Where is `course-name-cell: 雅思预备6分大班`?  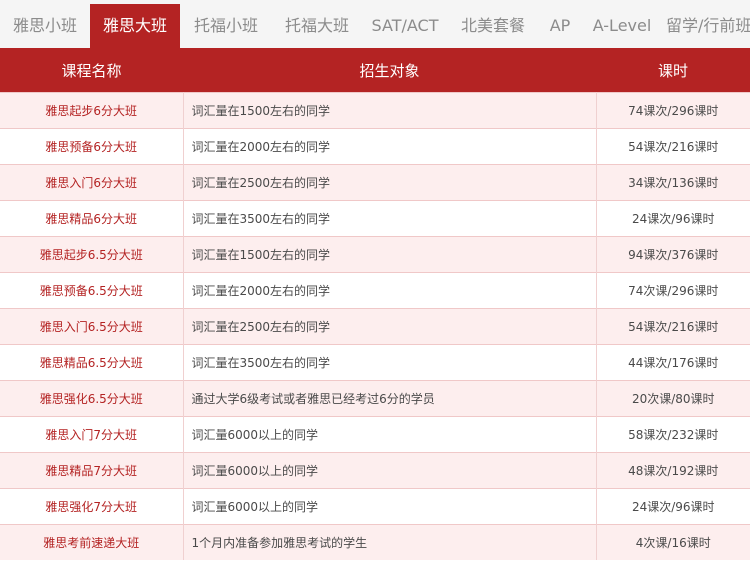
course-name-cell: 雅思预备6分大班 is located at coordinates (92, 146).